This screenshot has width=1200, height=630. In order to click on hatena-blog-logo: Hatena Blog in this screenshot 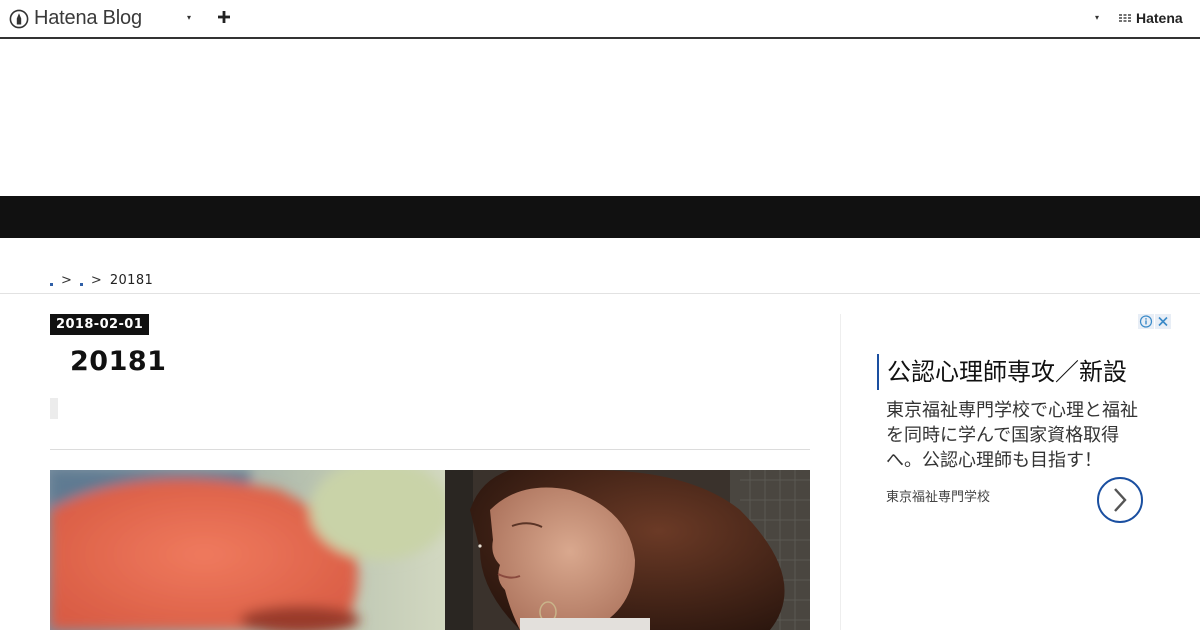, I will do `click(75, 18)`.